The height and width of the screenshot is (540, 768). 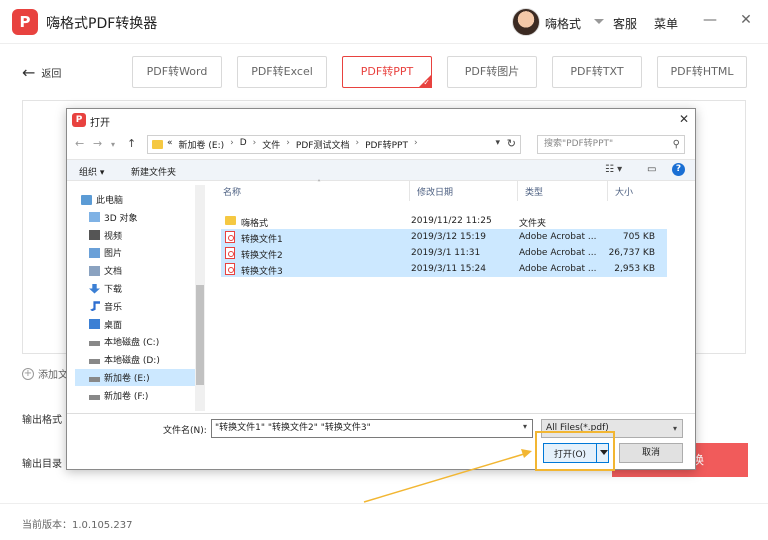 What do you see at coordinates (282, 72) in the screenshot?
I see `tab-1: PDF转Excel` at bounding box center [282, 72].